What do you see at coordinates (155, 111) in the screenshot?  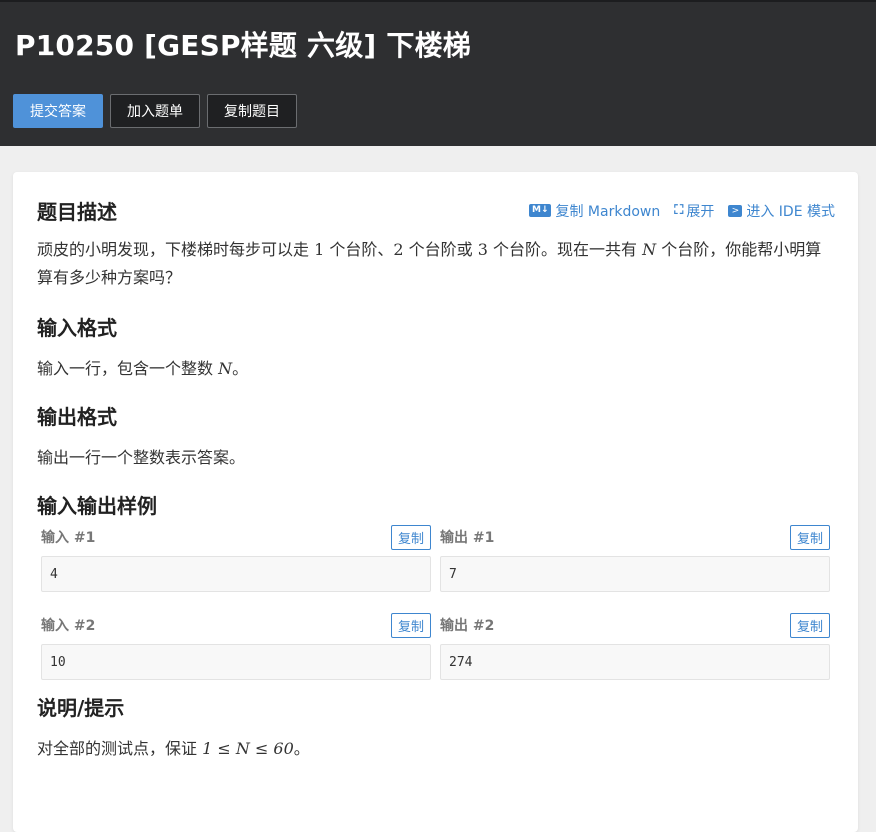 I see `add-to-list-button: 加入题单` at bounding box center [155, 111].